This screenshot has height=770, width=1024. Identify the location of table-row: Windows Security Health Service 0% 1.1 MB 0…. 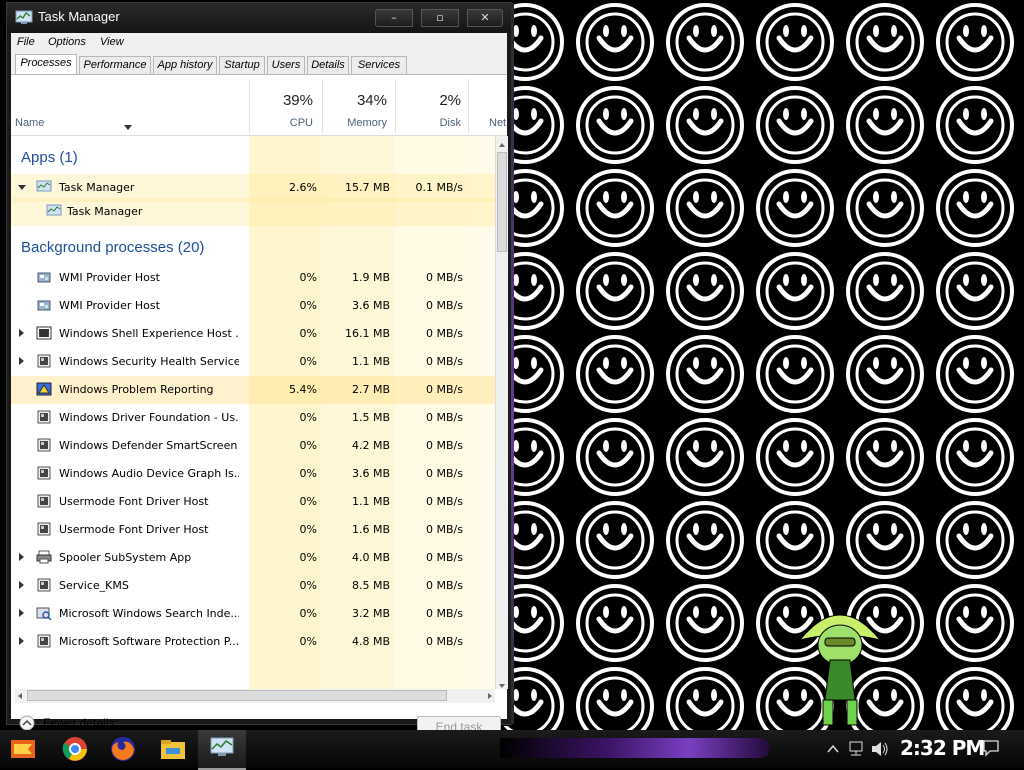
(253, 362).